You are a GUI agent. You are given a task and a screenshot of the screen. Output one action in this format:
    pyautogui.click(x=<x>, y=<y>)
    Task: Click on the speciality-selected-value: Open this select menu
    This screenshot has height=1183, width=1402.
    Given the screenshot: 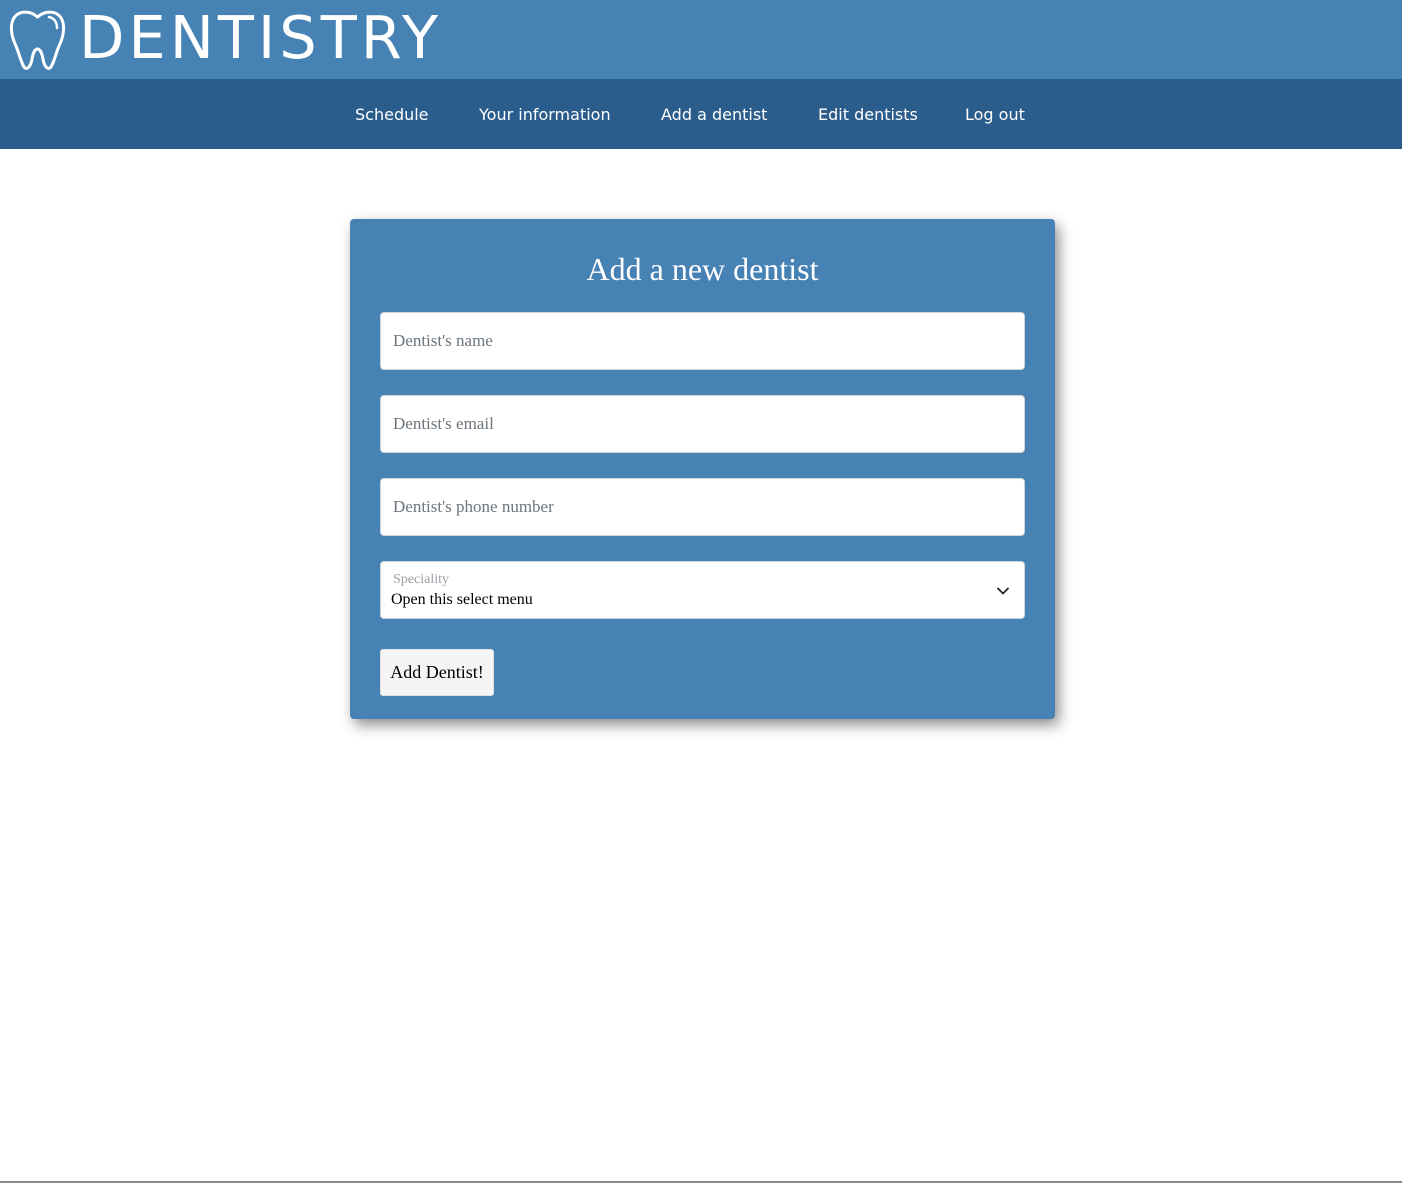 What is the action you would take?
    pyautogui.click(x=462, y=599)
    